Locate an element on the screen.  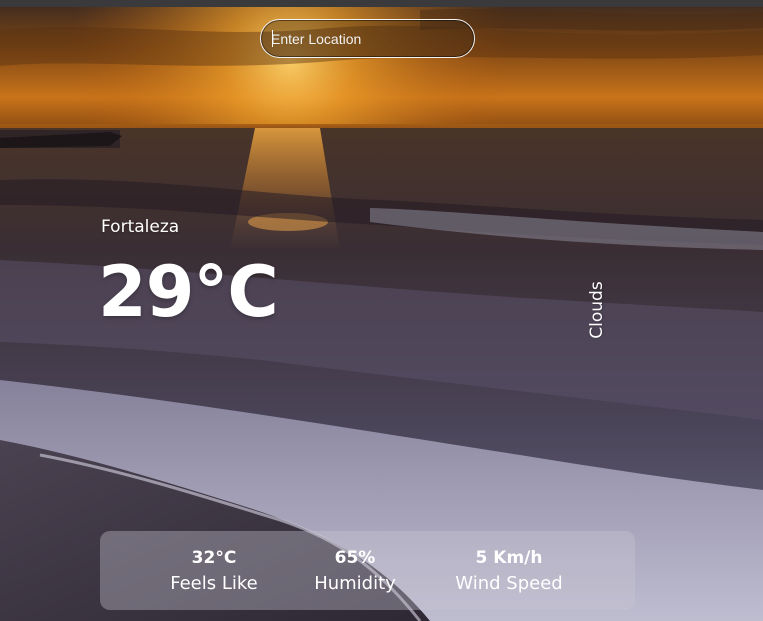
humidity-value: 65% is located at coordinates (355, 558).